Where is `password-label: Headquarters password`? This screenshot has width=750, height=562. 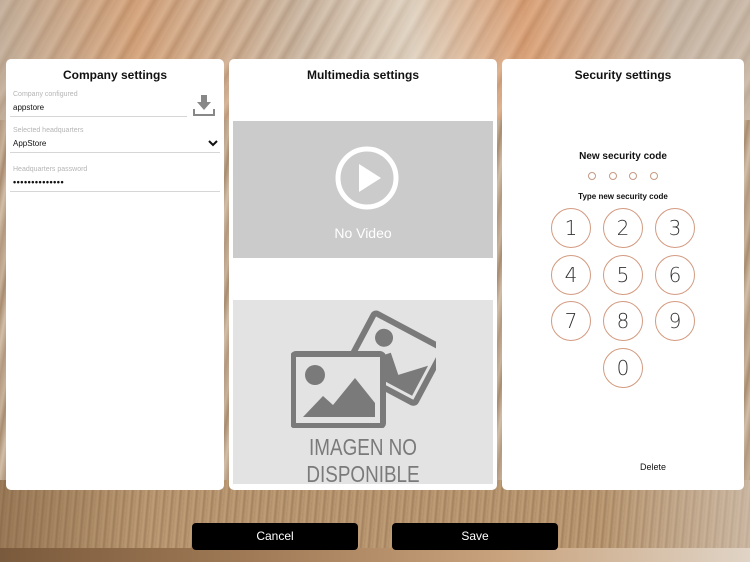 password-label: Headquarters password is located at coordinates (50, 169).